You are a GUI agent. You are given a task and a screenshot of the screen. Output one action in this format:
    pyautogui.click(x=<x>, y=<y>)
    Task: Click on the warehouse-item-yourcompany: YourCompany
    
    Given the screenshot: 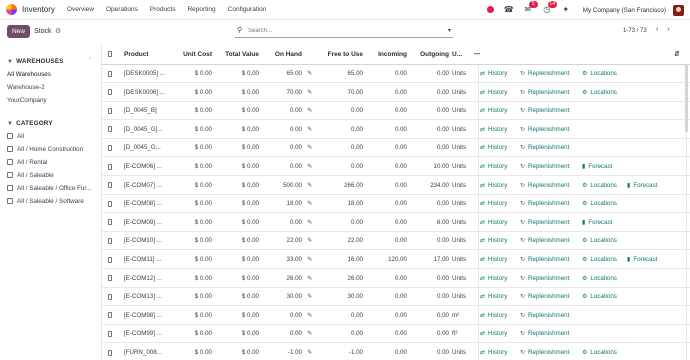 What is the action you would take?
    pyautogui.click(x=35, y=100)
    